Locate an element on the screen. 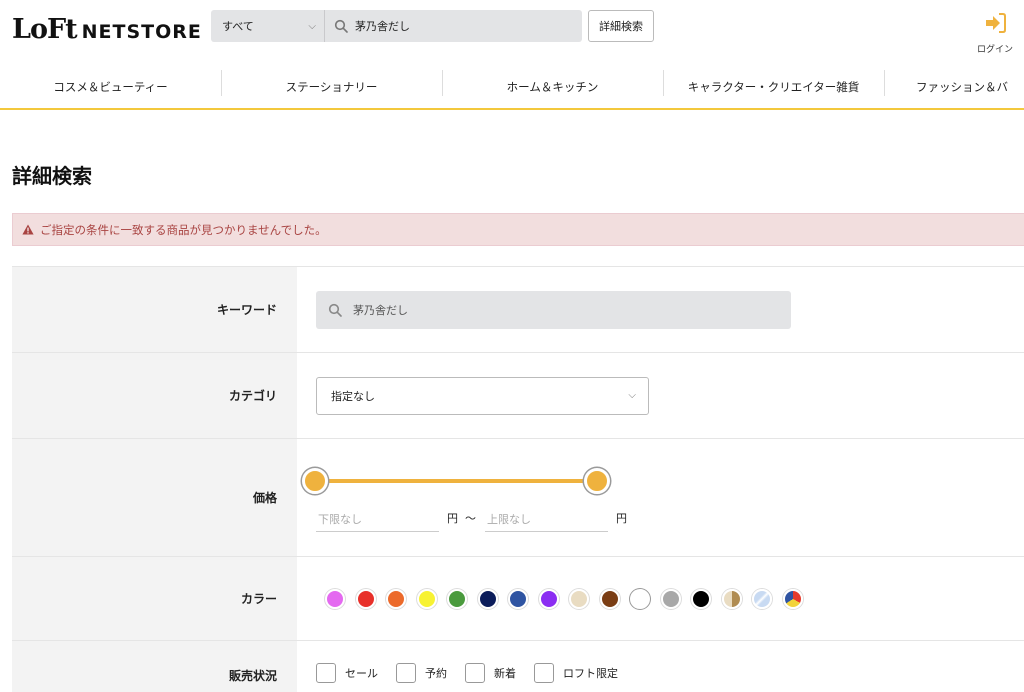  alert-message: ご指定の条件に一致する商品が見つかりませんでした。 is located at coordinates (183, 229).